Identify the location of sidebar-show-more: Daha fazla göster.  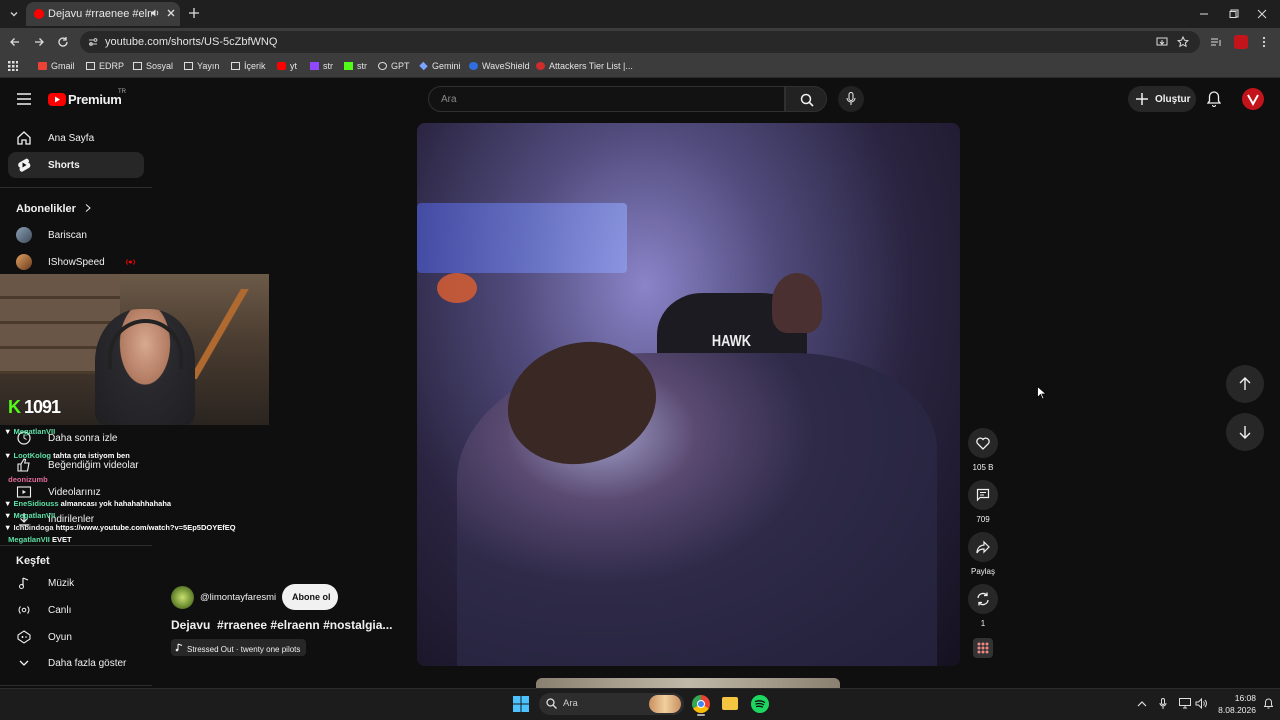
(76, 663).